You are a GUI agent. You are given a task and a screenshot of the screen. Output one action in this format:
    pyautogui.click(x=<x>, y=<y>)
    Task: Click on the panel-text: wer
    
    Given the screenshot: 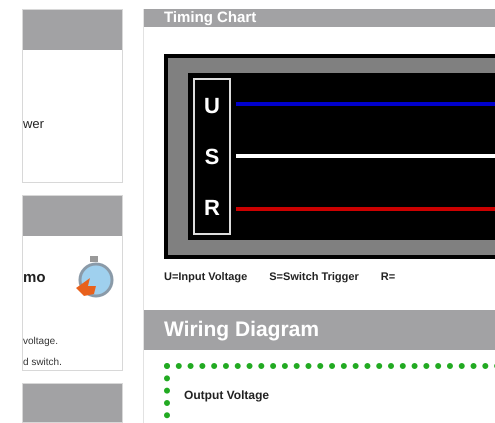 What is the action you would take?
    pyautogui.click(x=33, y=124)
    